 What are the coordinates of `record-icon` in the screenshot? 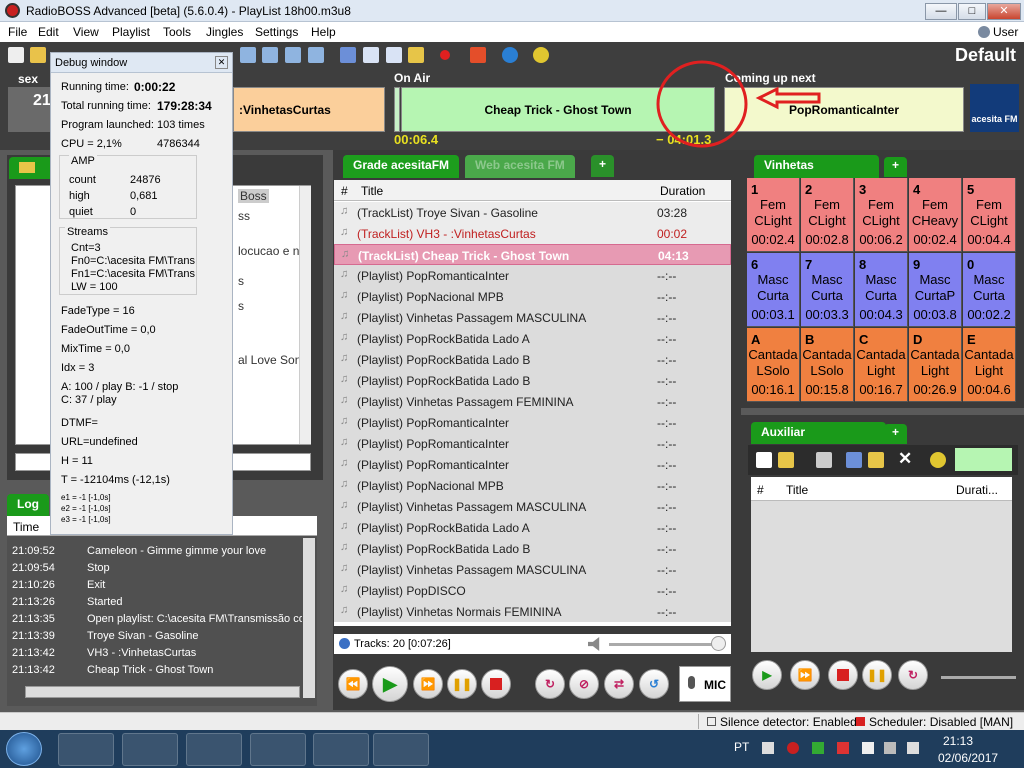 It's located at (445, 55).